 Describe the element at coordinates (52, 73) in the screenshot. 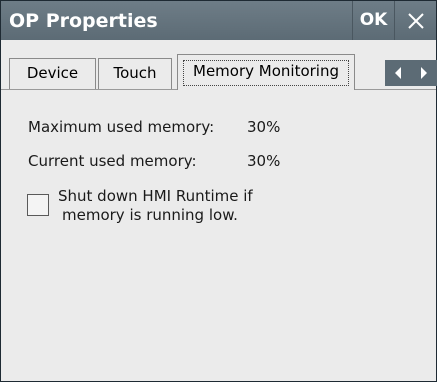

I see `tab-device: Device` at that location.